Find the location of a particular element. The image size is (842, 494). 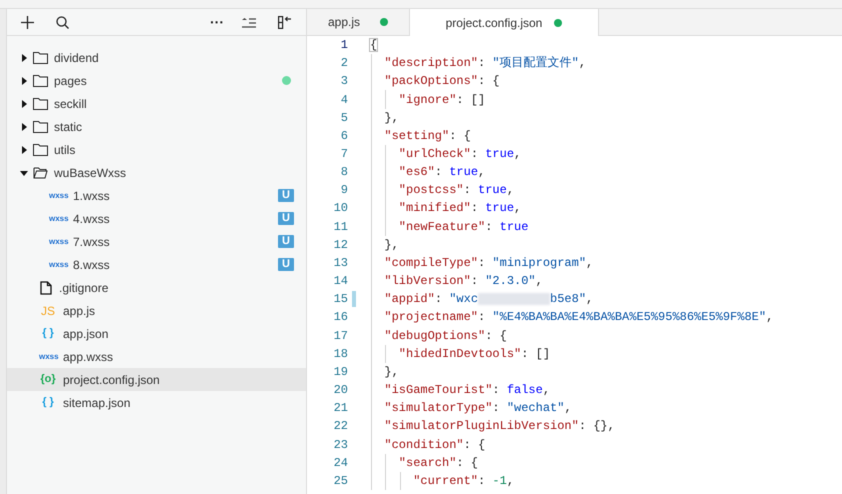

file-type-icon: JS is located at coordinates (48, 310).